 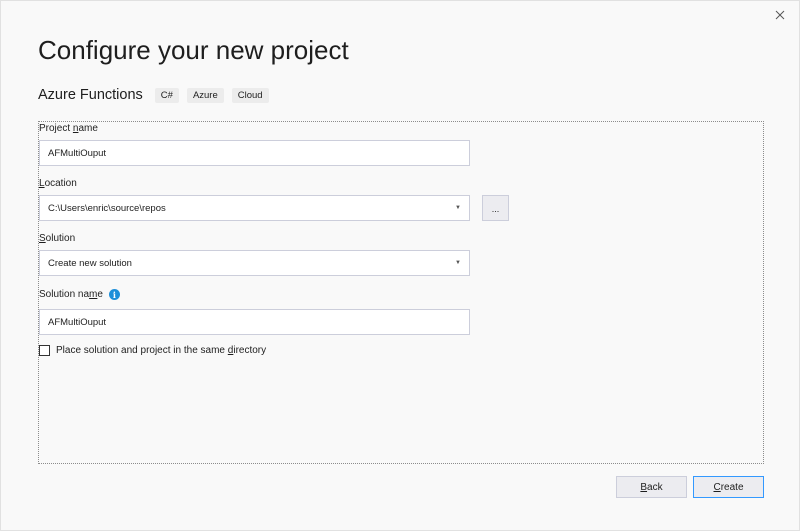 What do you see at coordinates (651, 487) in the screenshot?
I see `back-button: Back` at bounding box center [651, 487].